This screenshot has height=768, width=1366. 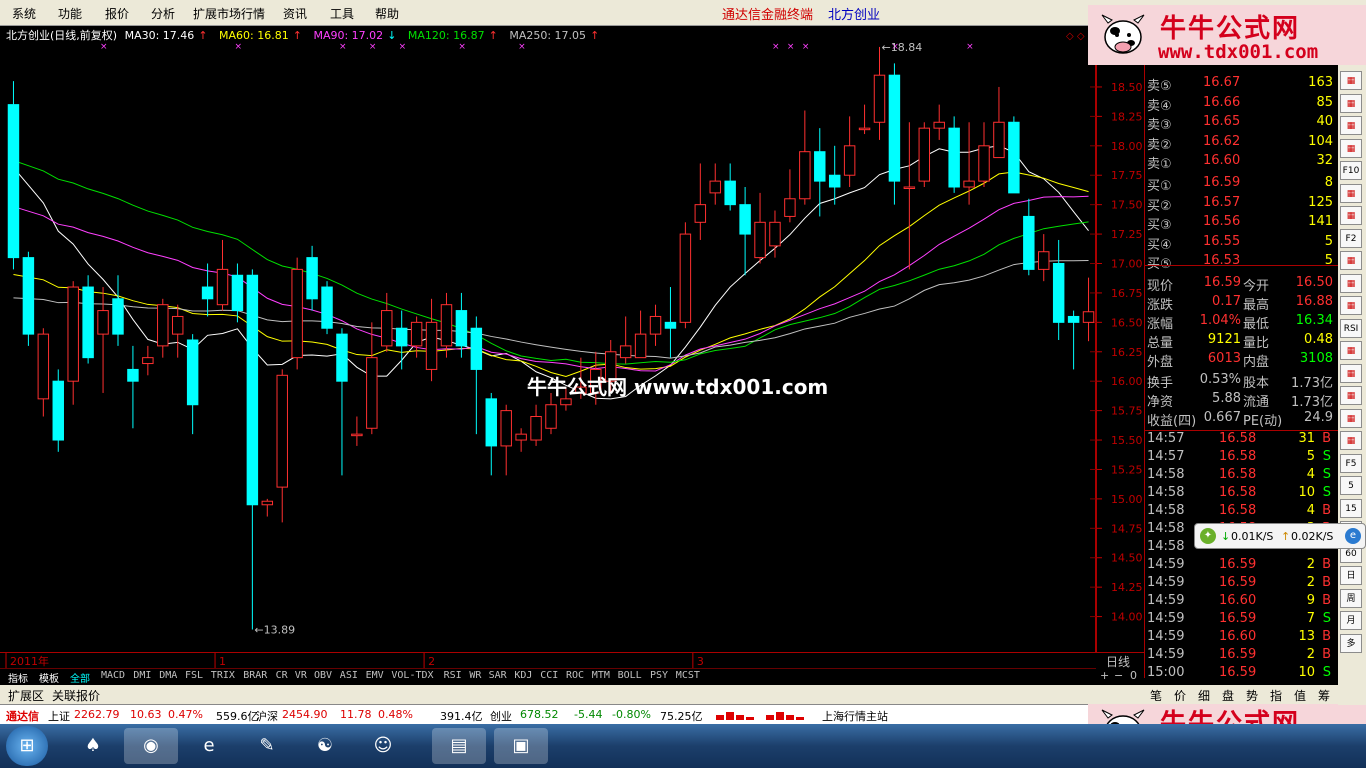 What do you see at coordinates (1351, 598) in the screenshot?
I see `right-toolbar-button: 周` at bounding box center [1351, 598].